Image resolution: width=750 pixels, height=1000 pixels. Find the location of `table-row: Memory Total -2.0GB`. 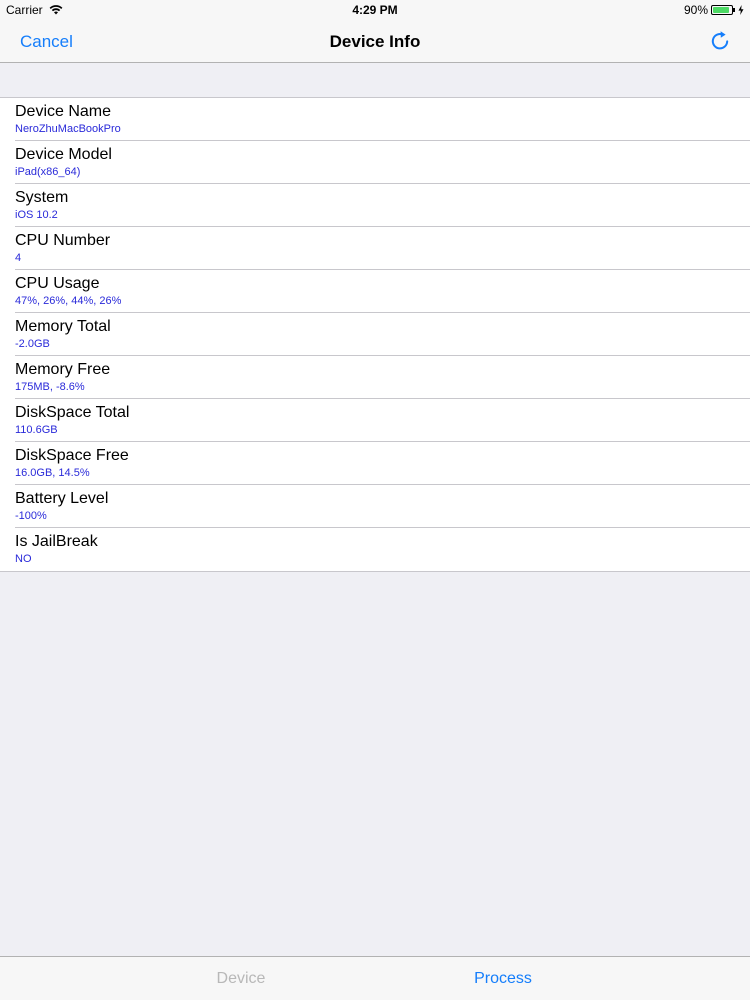

table-row: Memory Total -2.0GB is located at coordinates (375, 334).